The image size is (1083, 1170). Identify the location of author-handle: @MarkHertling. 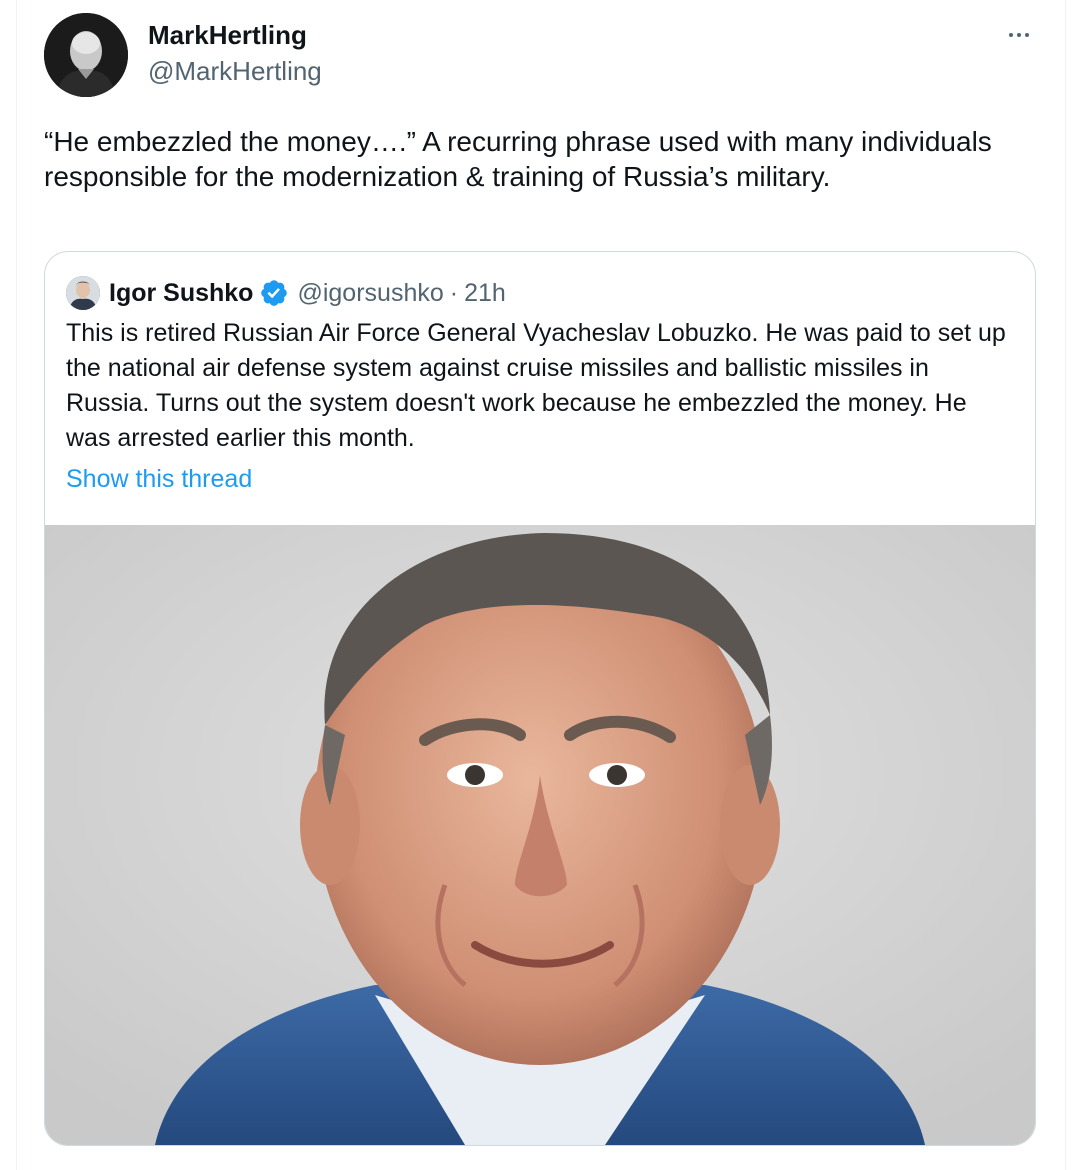
(235, 71).